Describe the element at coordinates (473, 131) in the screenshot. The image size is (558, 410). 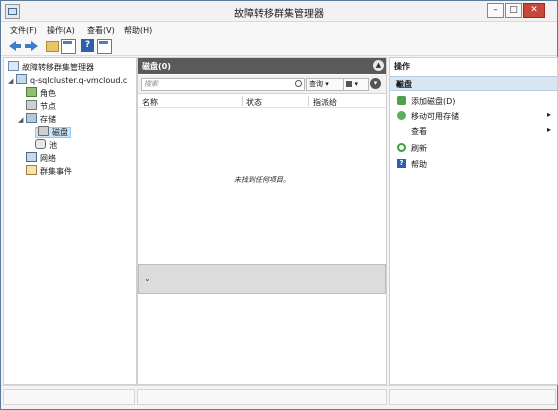
I see `action-view: 查看 ▸` at that location.